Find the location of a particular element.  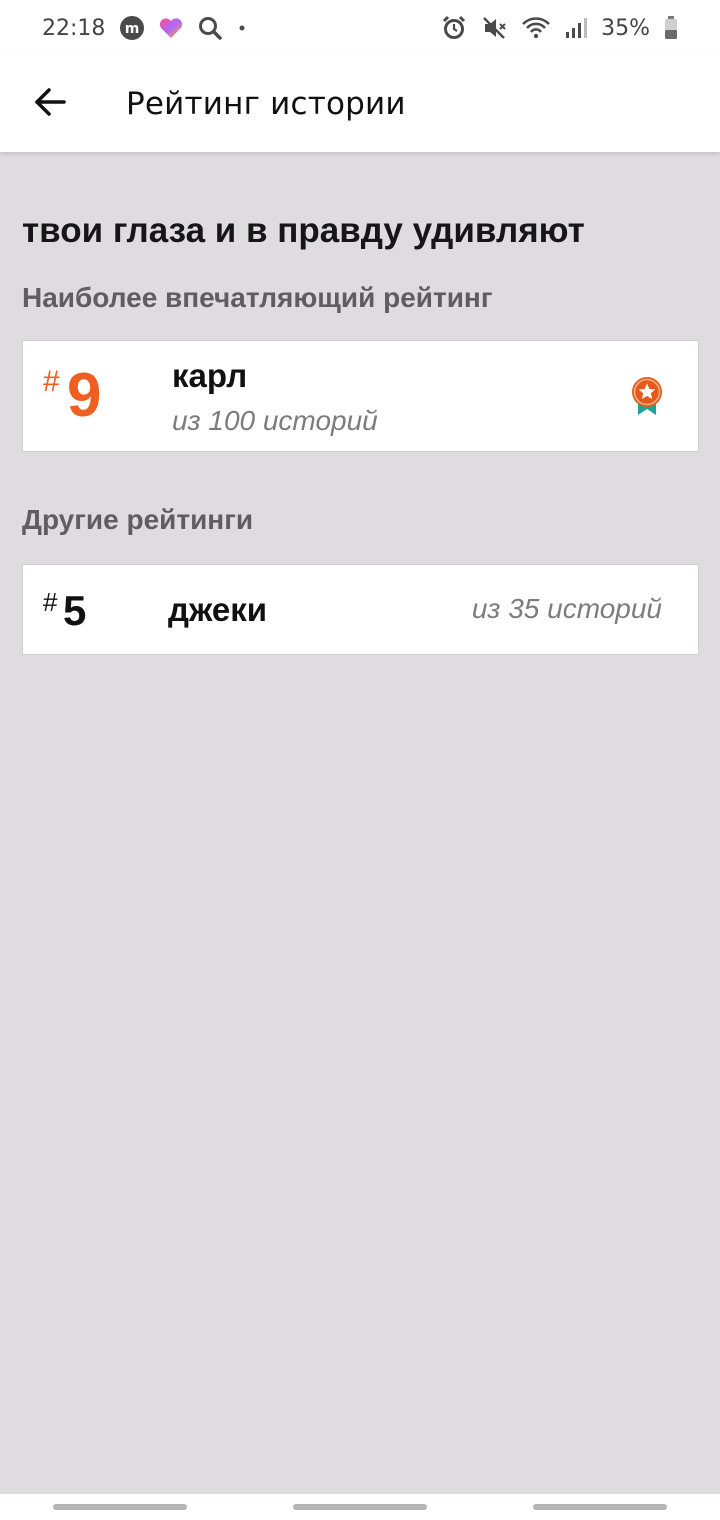

arrow-left-icon is located at coordinates (50, 104).